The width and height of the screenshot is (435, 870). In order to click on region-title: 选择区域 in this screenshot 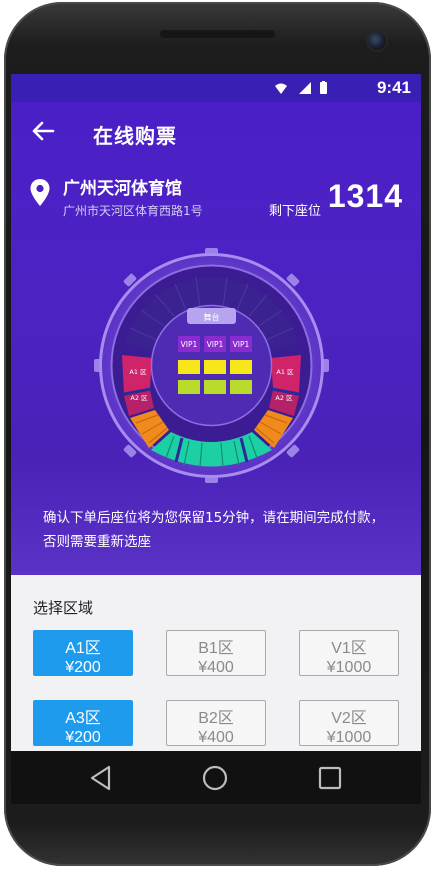, I will do `click(63, 608)`.